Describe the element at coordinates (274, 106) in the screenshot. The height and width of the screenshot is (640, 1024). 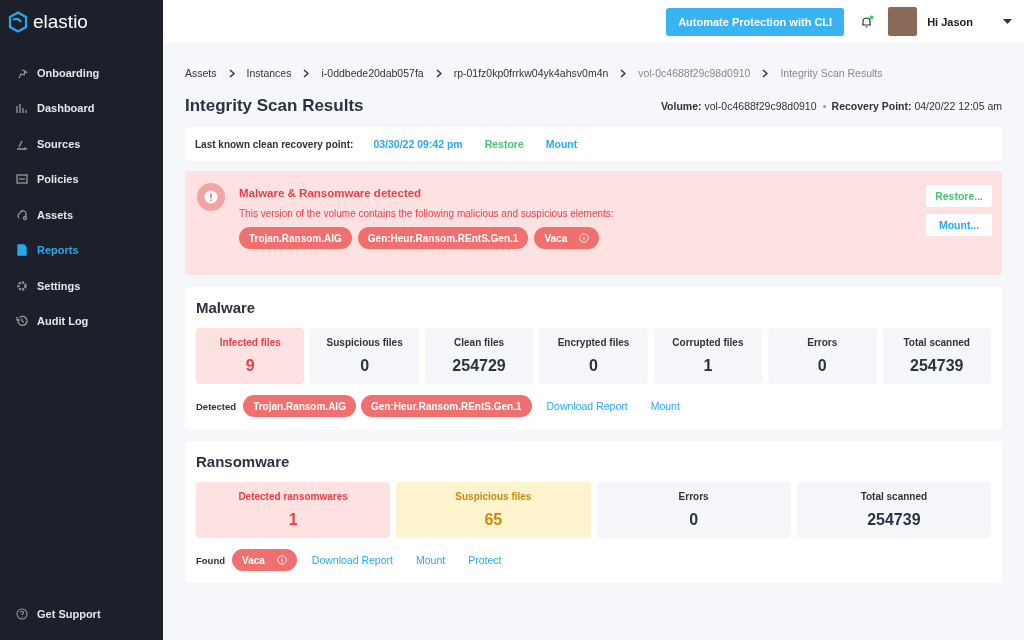
I see `page-title: Integrity Scan Results` at that location.